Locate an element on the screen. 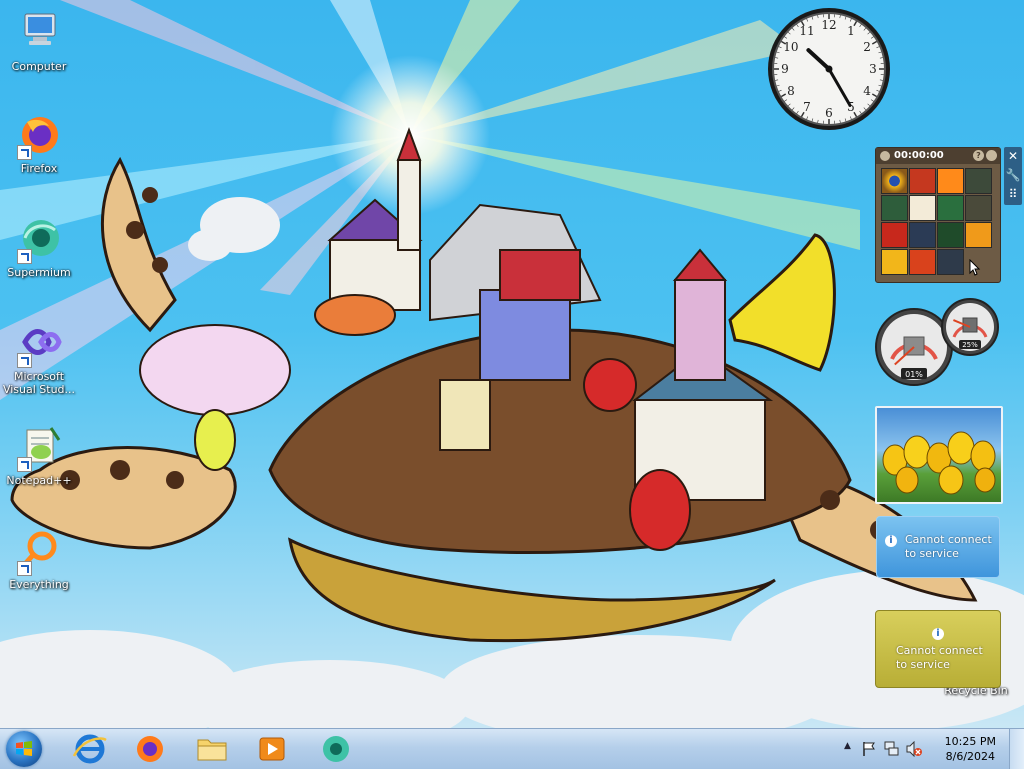 The image size is (1024, 770). computer-icon is located at coordinates (39, 34).